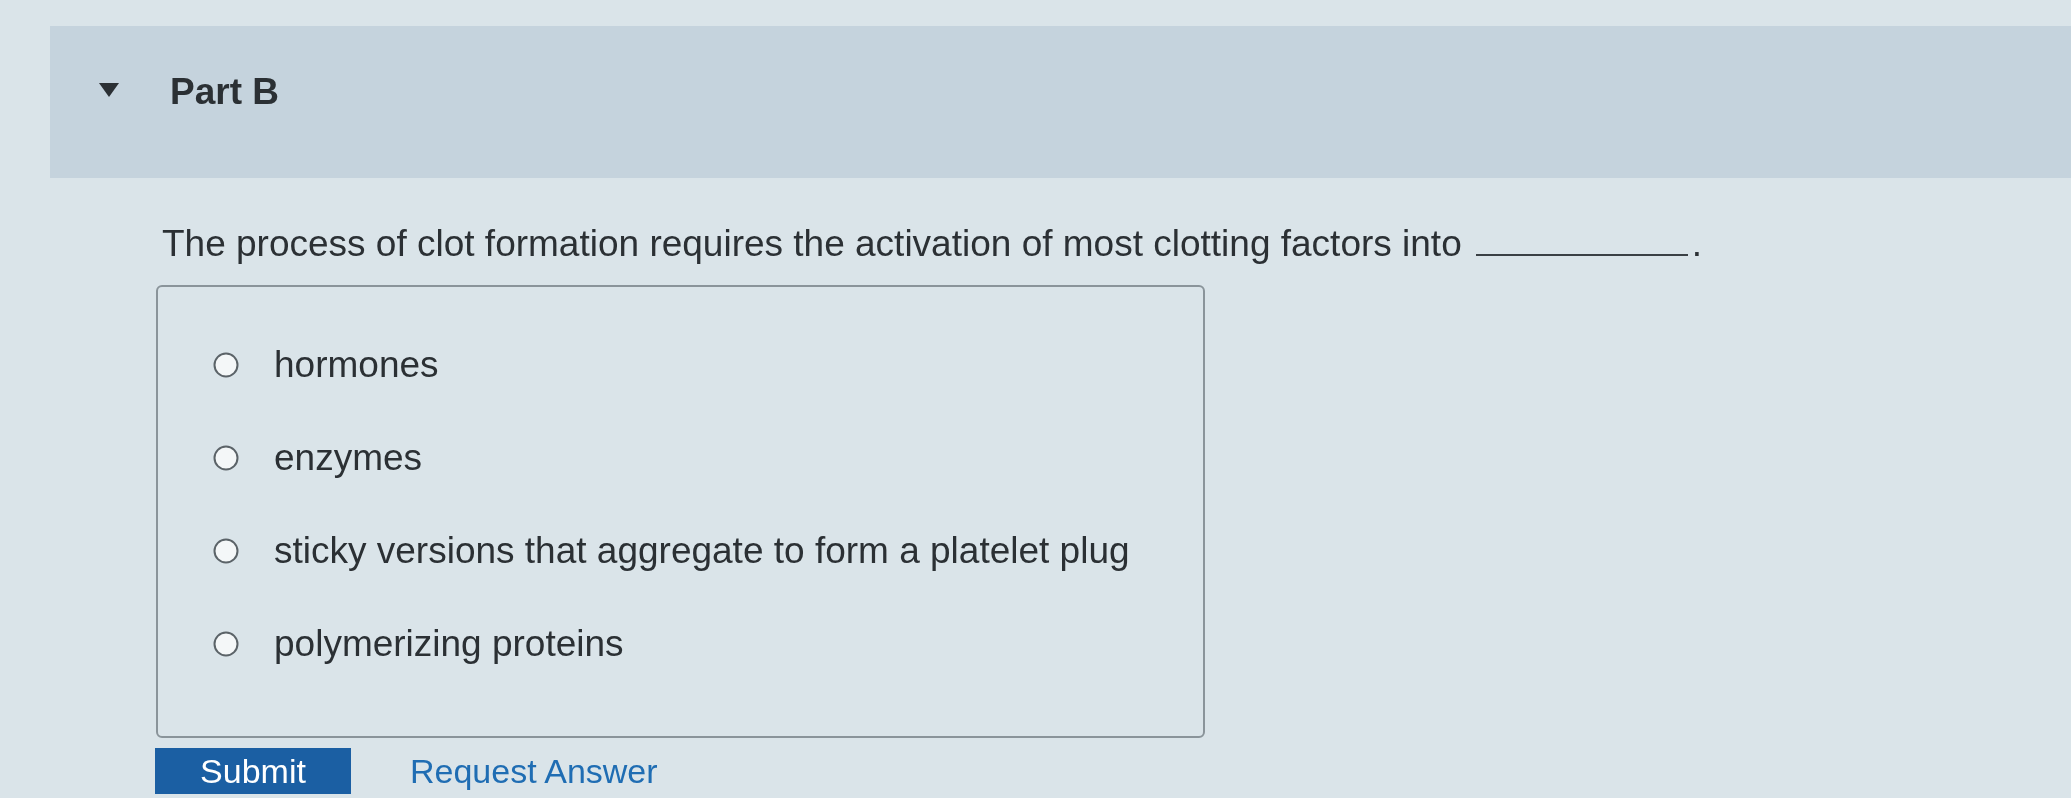 The width and height of the screenshot is (2071, 798). Describe the element at coordinates (449, 644) in the screenshot. I see `option-label: polymerizing proteins` at that location.